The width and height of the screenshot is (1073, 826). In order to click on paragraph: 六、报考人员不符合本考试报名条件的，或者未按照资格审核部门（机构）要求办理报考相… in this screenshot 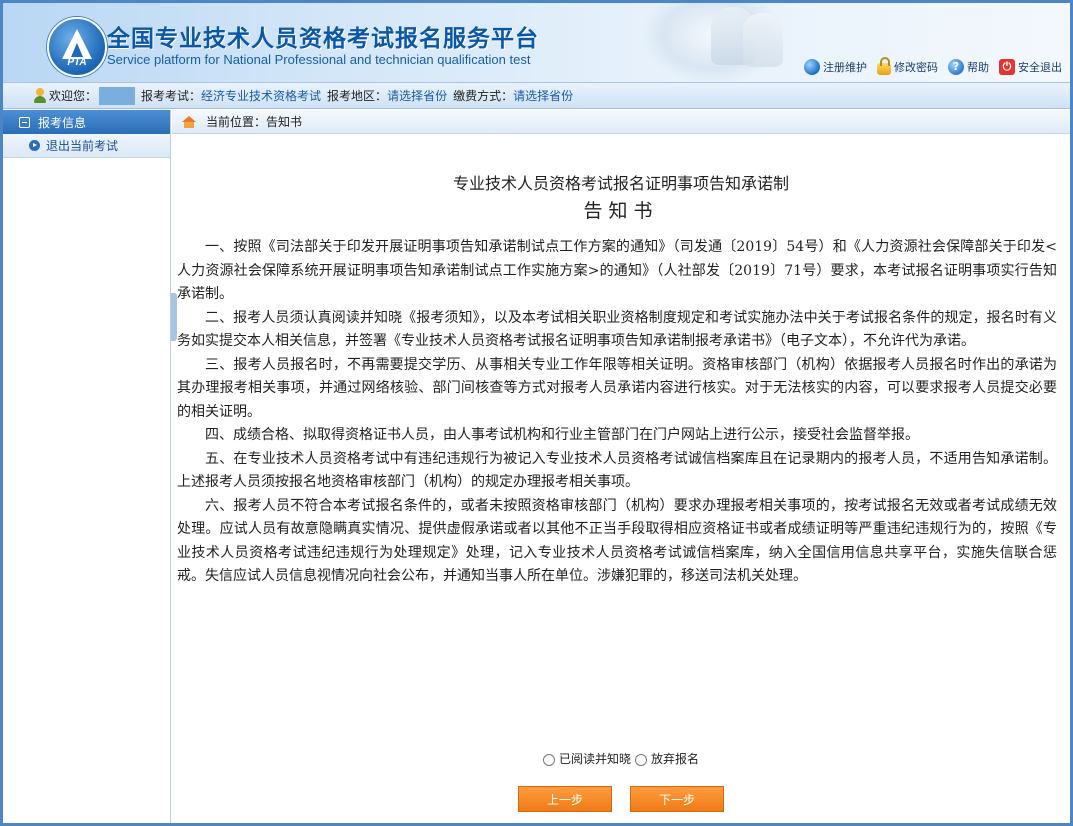, I will do `click(617, 541)`.